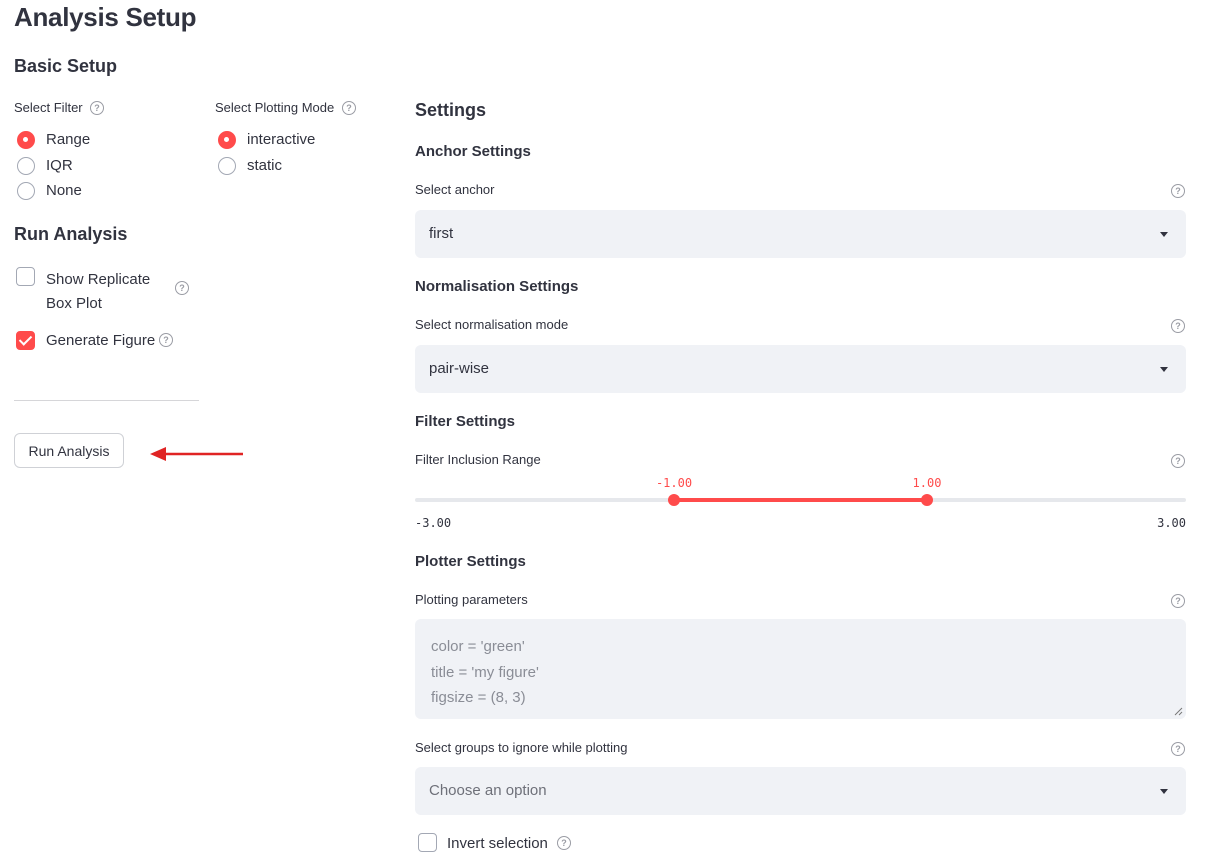 This screenshot has height=859, width=1205. I want to click on show-replicate-box-plot-checkbox, so click(25, 276).